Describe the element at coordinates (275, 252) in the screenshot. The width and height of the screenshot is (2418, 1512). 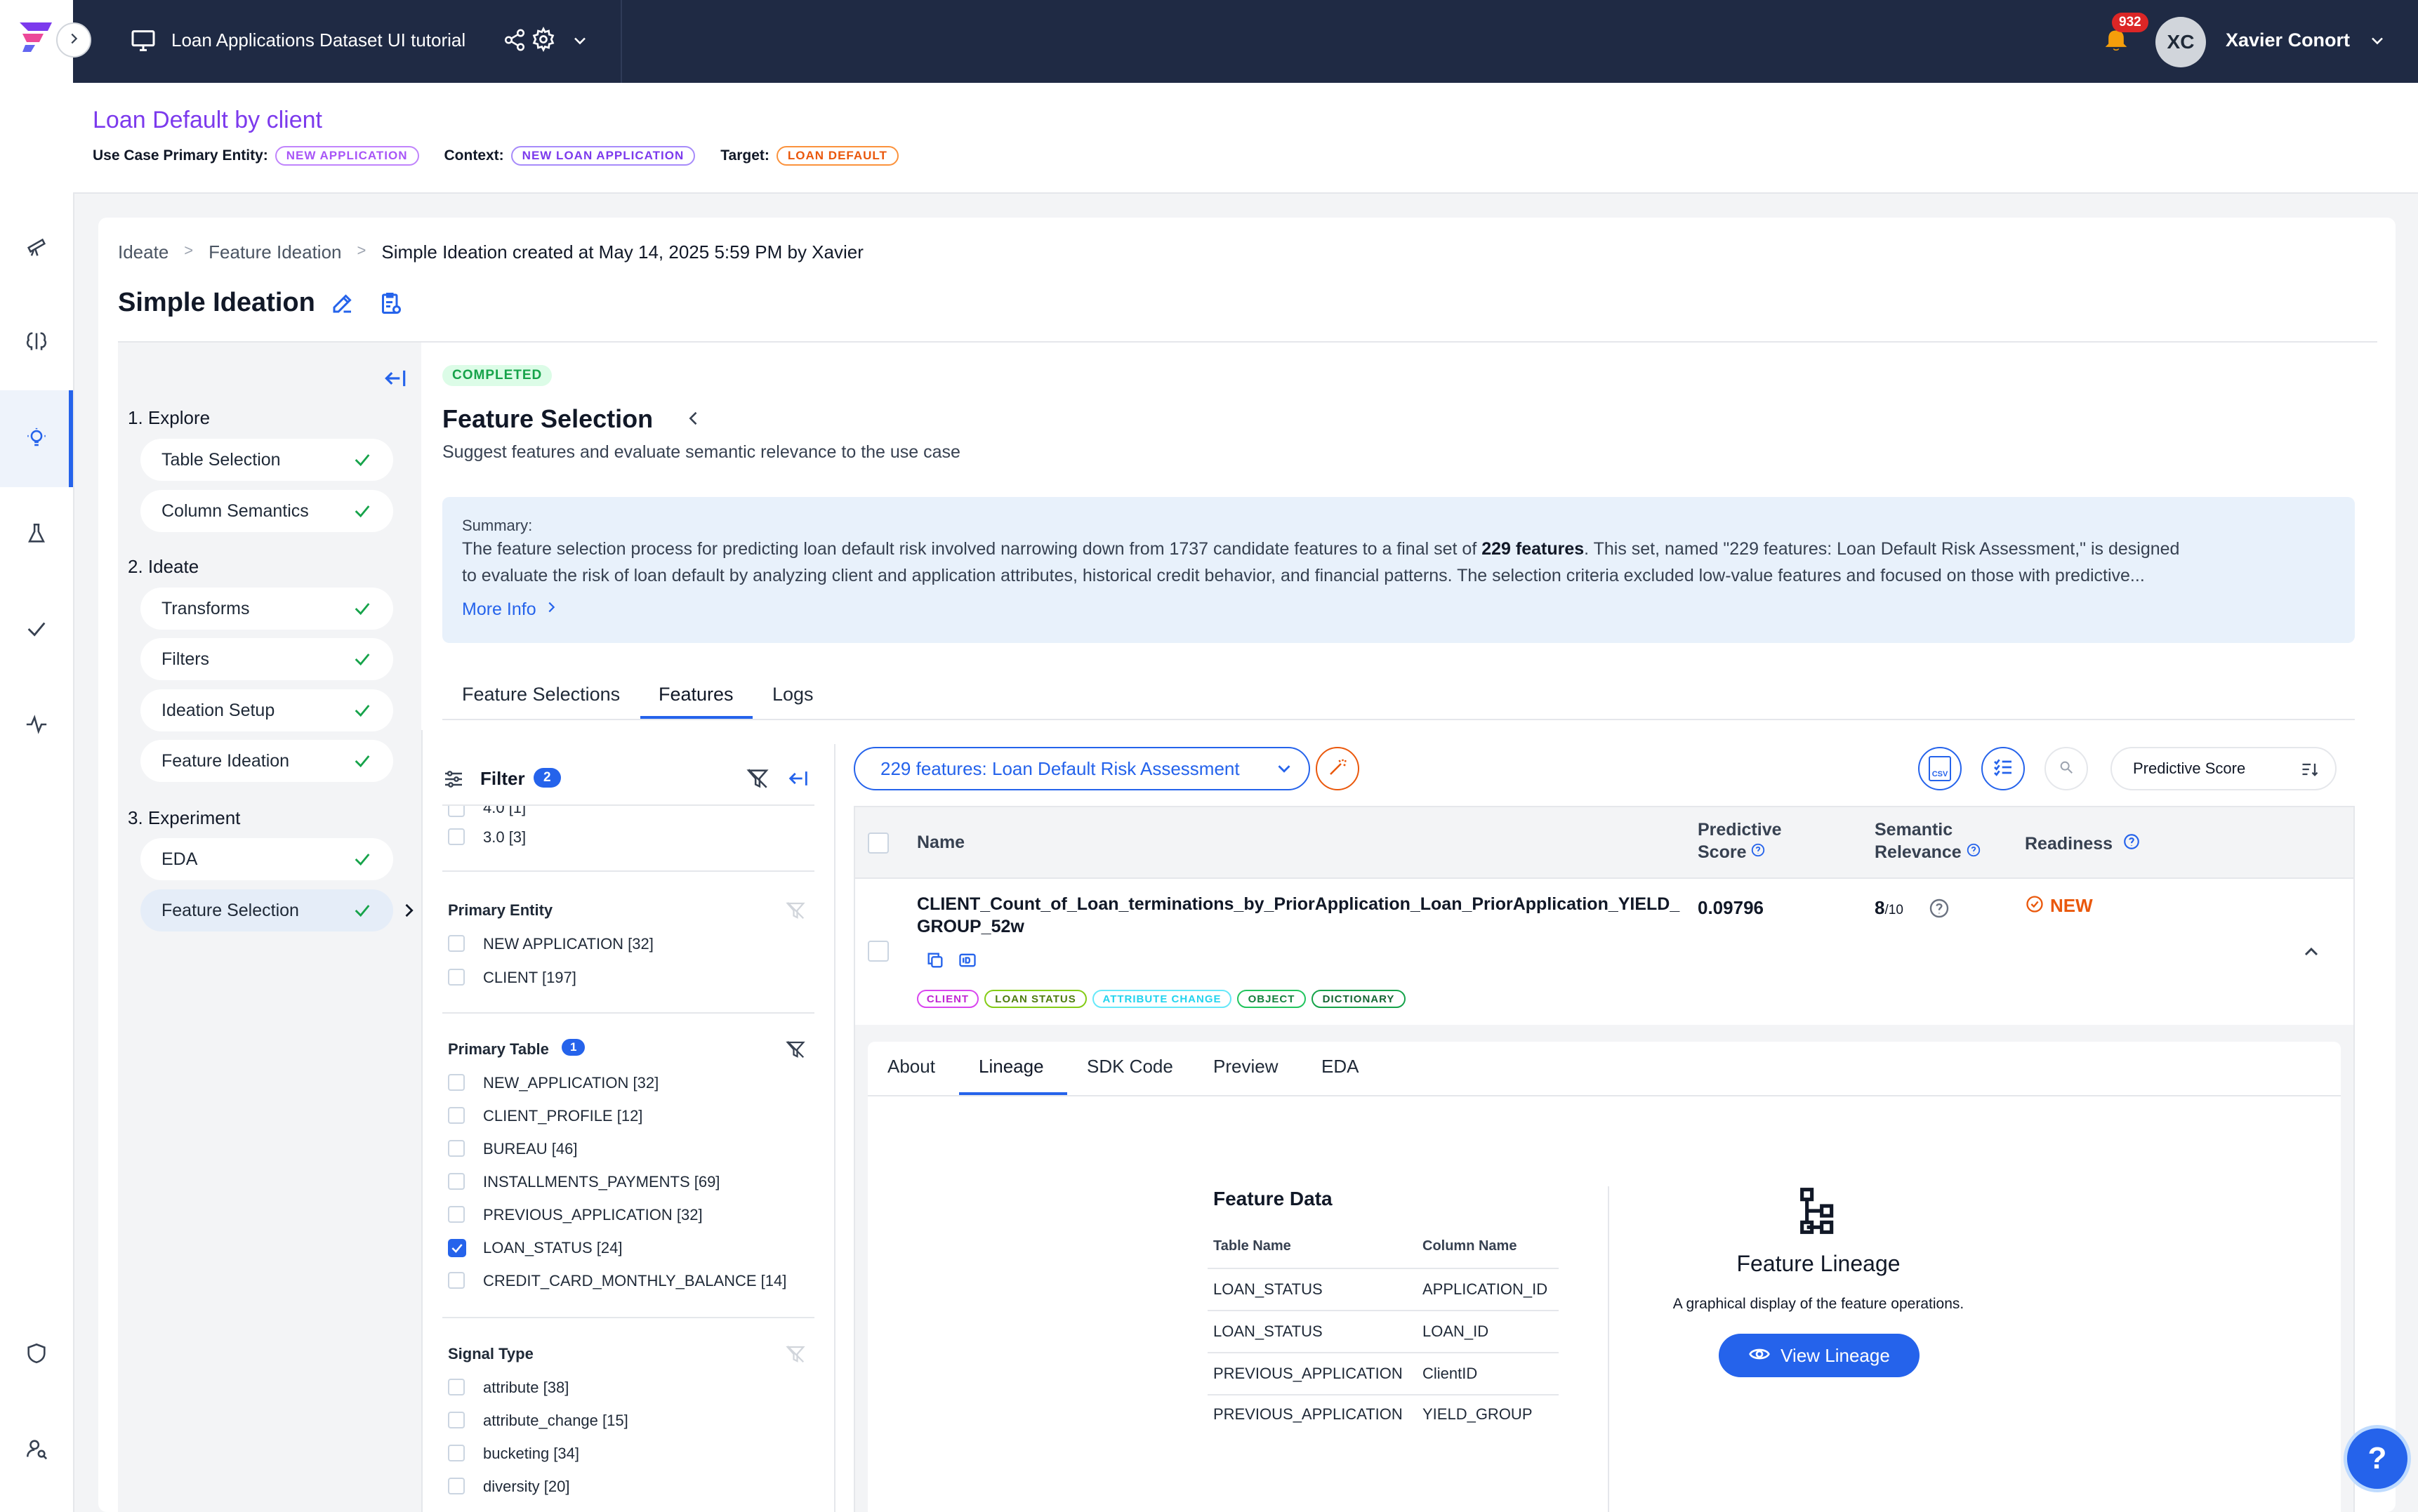
I see `breadcrumb-feature-ideation: Feature Ideation` at that location.